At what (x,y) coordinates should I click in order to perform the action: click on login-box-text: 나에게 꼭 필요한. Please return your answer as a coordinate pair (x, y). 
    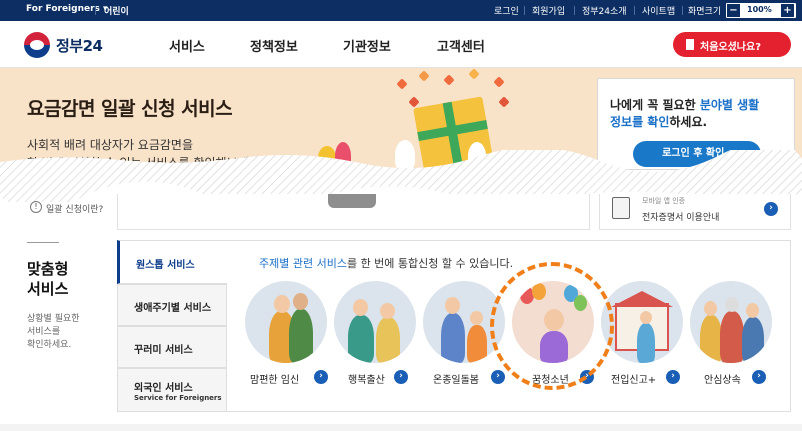
    Looking at the image, I should click on (655, 105).